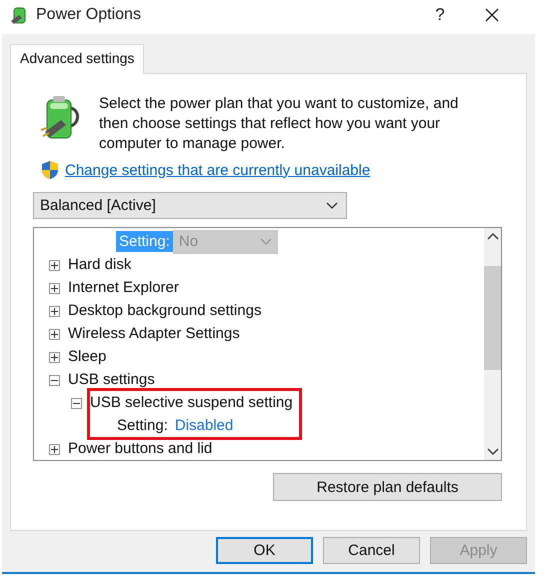  What do you see at coordinates (190, 205) in the screenshot?
I see `plan-dropdown: Balanced [Active]` at bounding box center [190, 205].